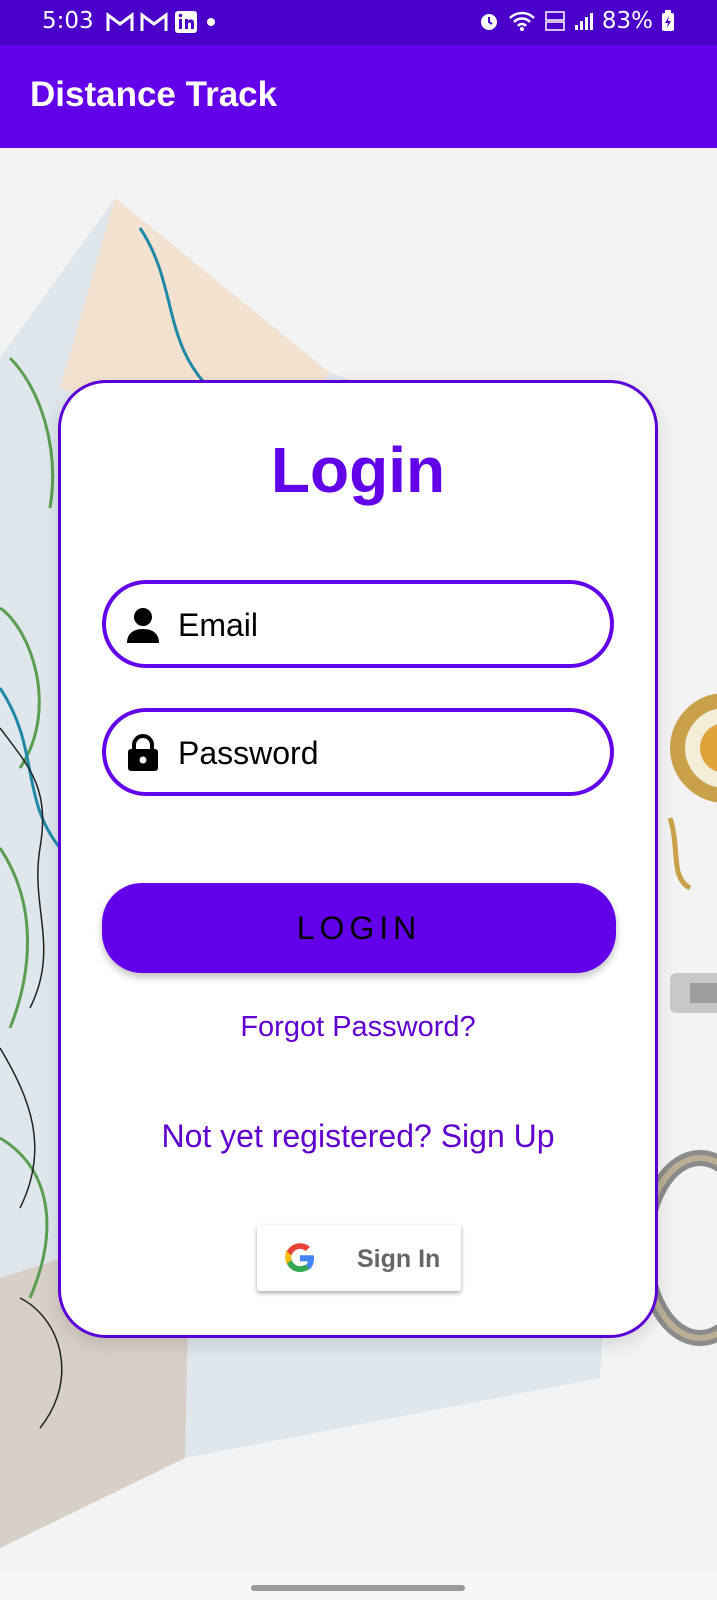 The image size is (717, 1600). Describe the element at coordinates (383, 625) in the screenshot. I see `email-input` at that location.